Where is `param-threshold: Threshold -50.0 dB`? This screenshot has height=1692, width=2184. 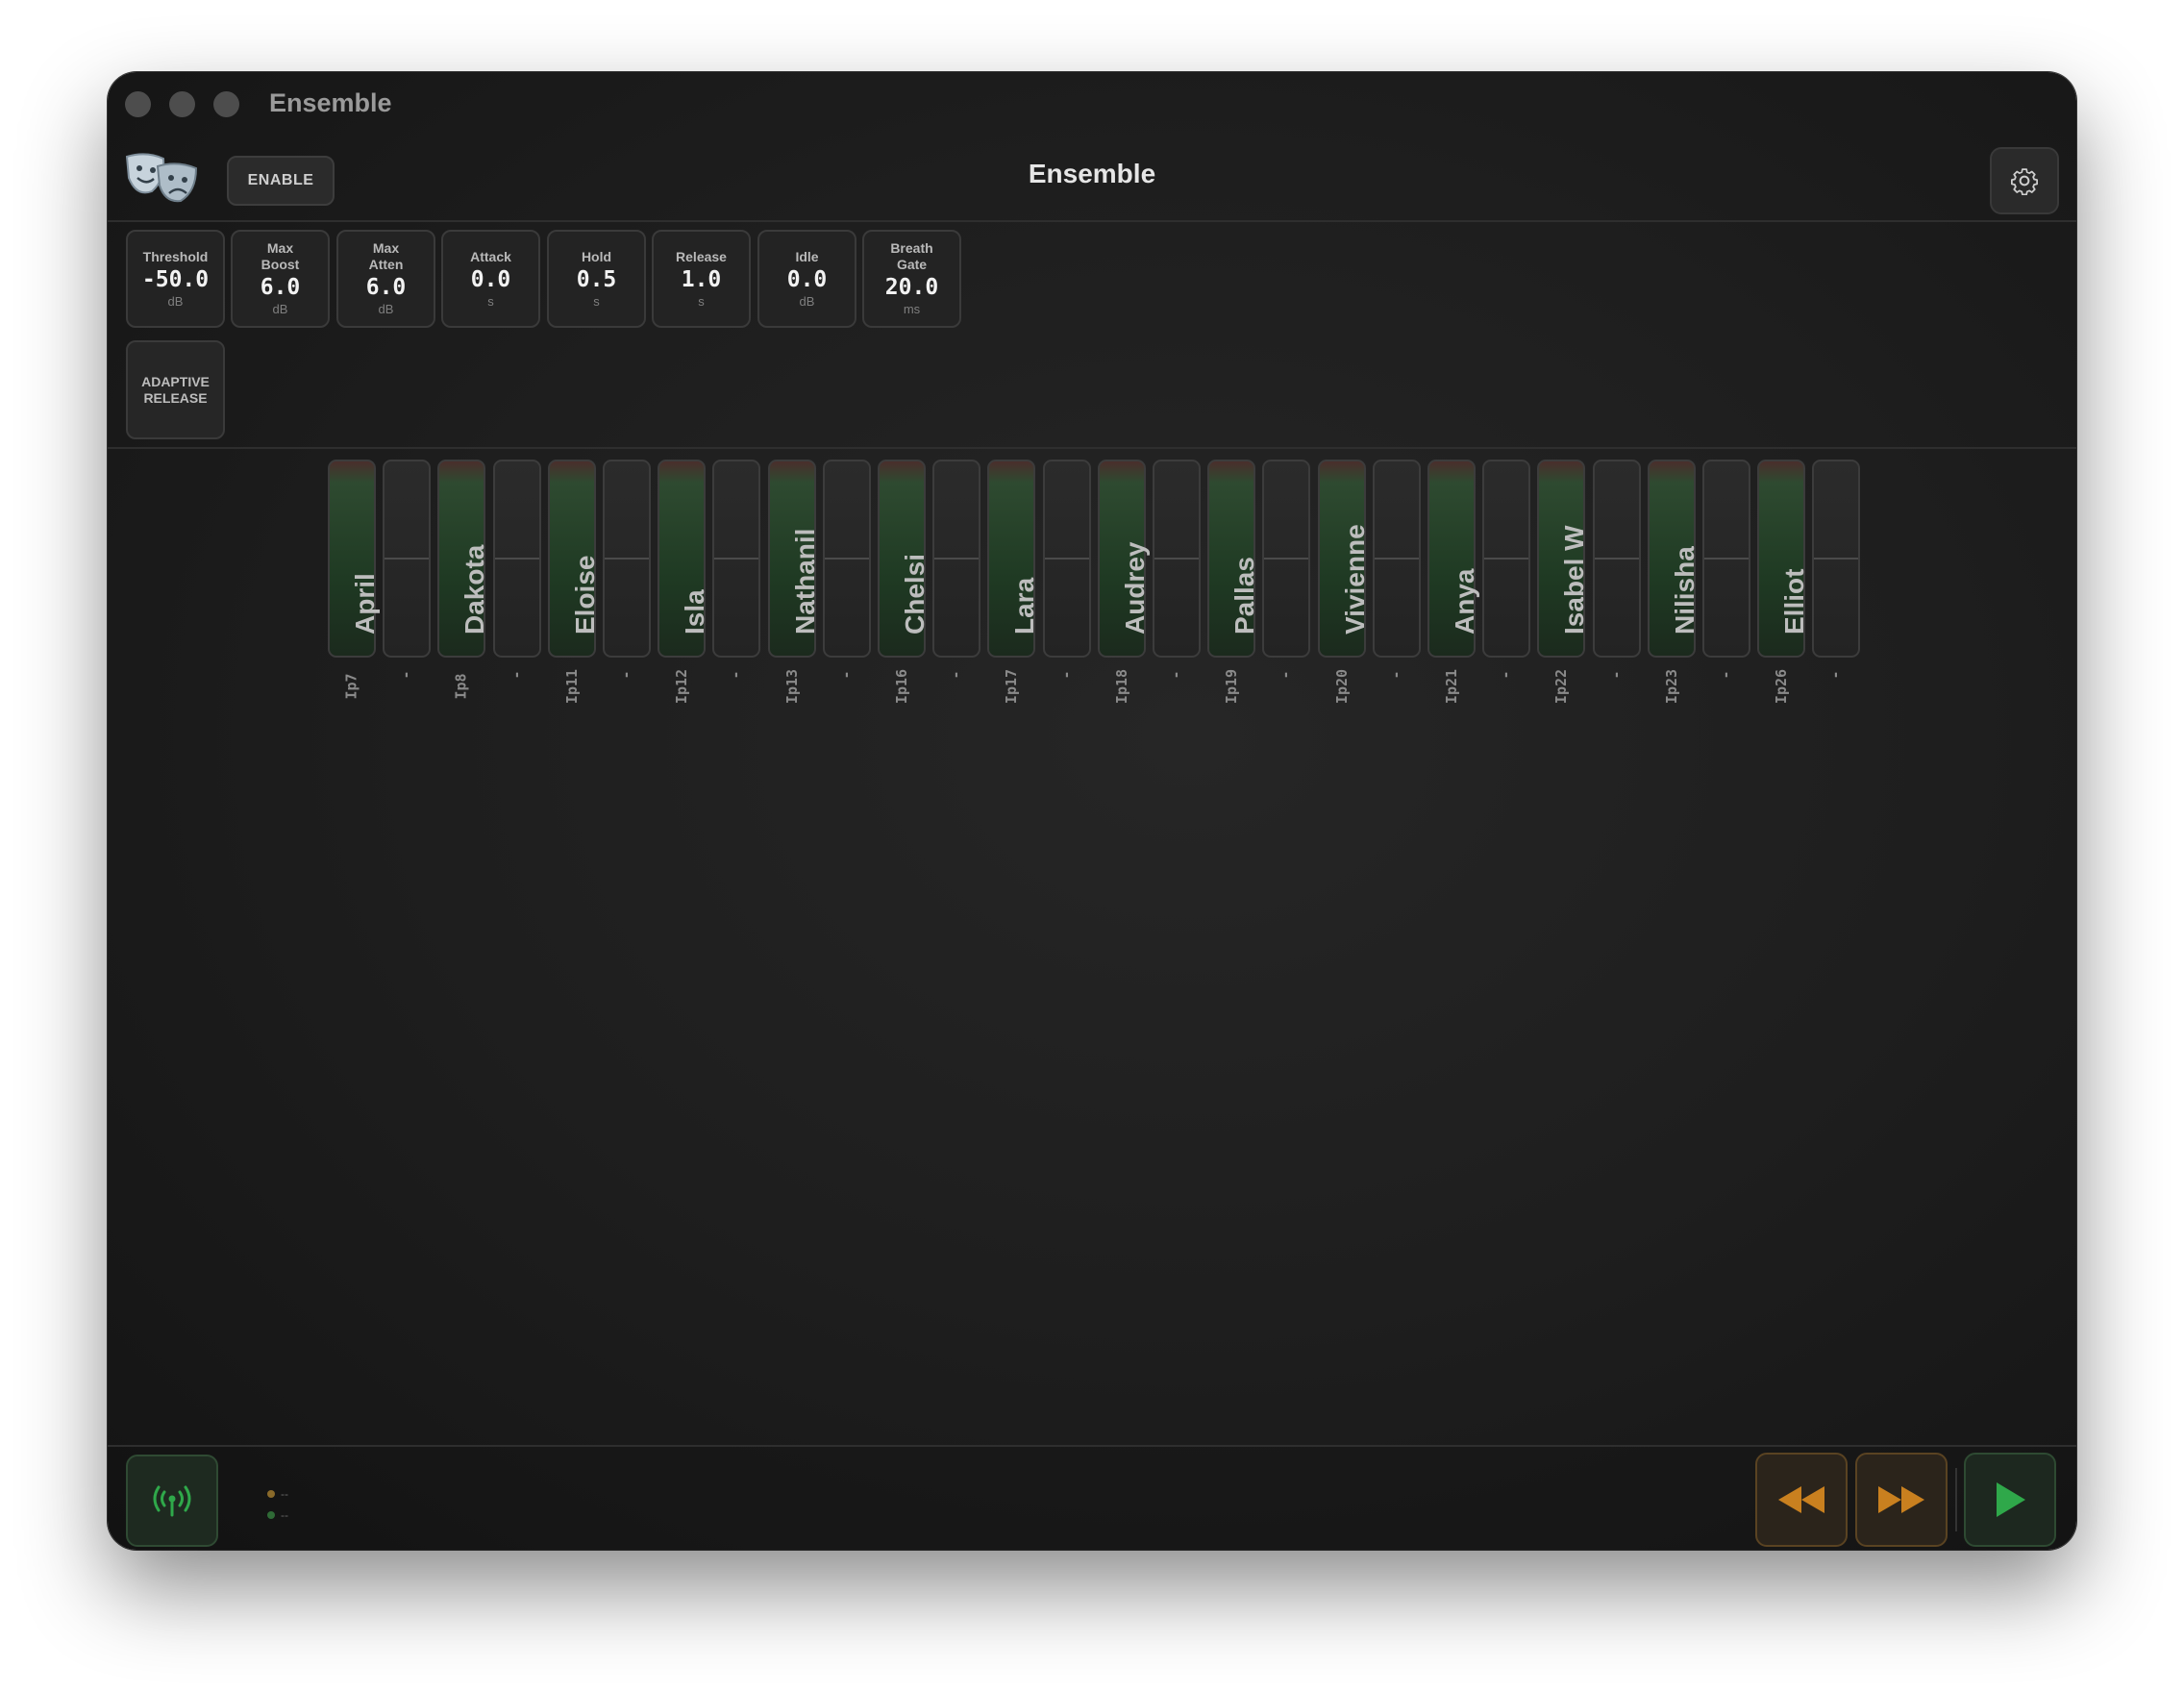 param-threshold: Threshold -50.0 dB is located at coordinates (176, 279).